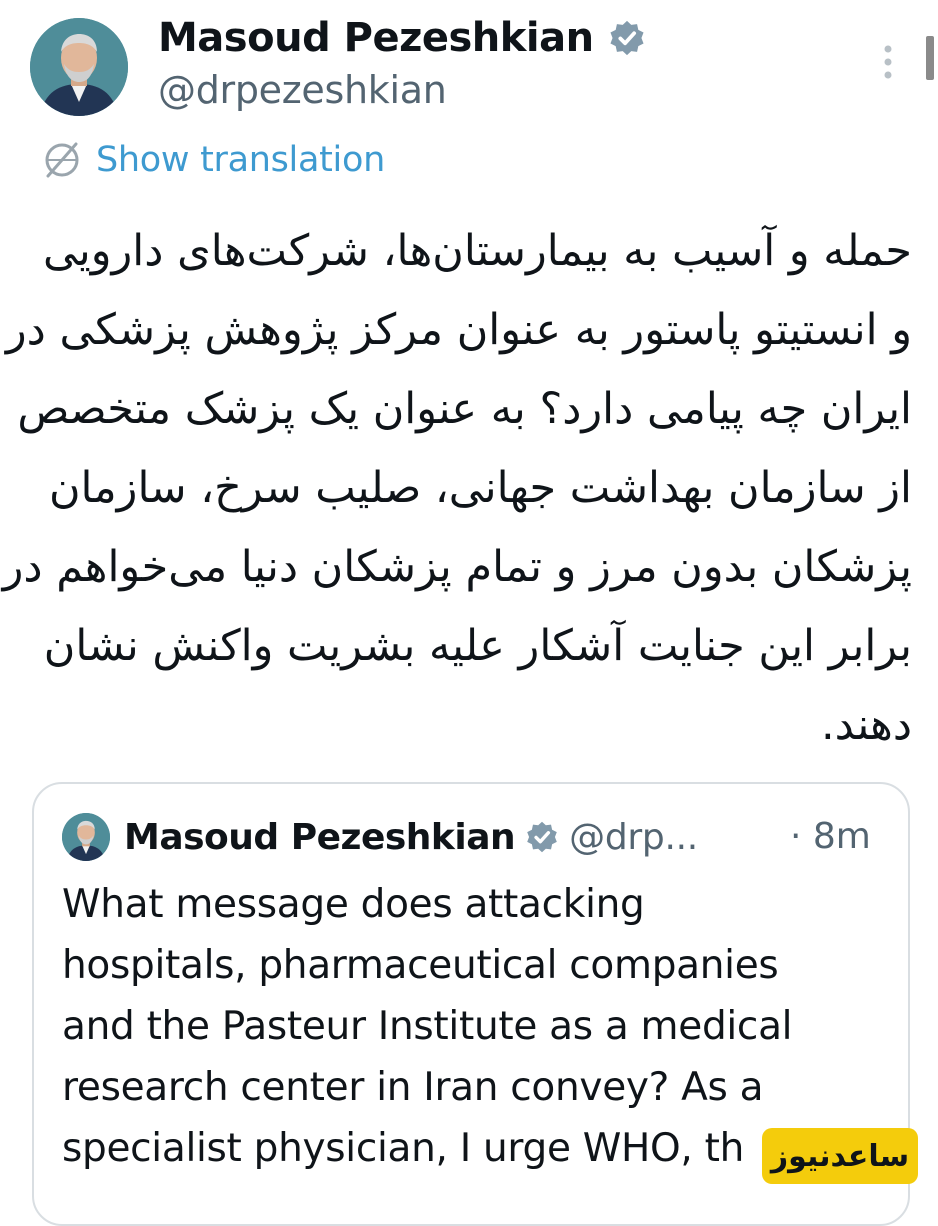 The image size is (938, 1226). I want to click on show-translation-button: Show translation, so click(213, 160).